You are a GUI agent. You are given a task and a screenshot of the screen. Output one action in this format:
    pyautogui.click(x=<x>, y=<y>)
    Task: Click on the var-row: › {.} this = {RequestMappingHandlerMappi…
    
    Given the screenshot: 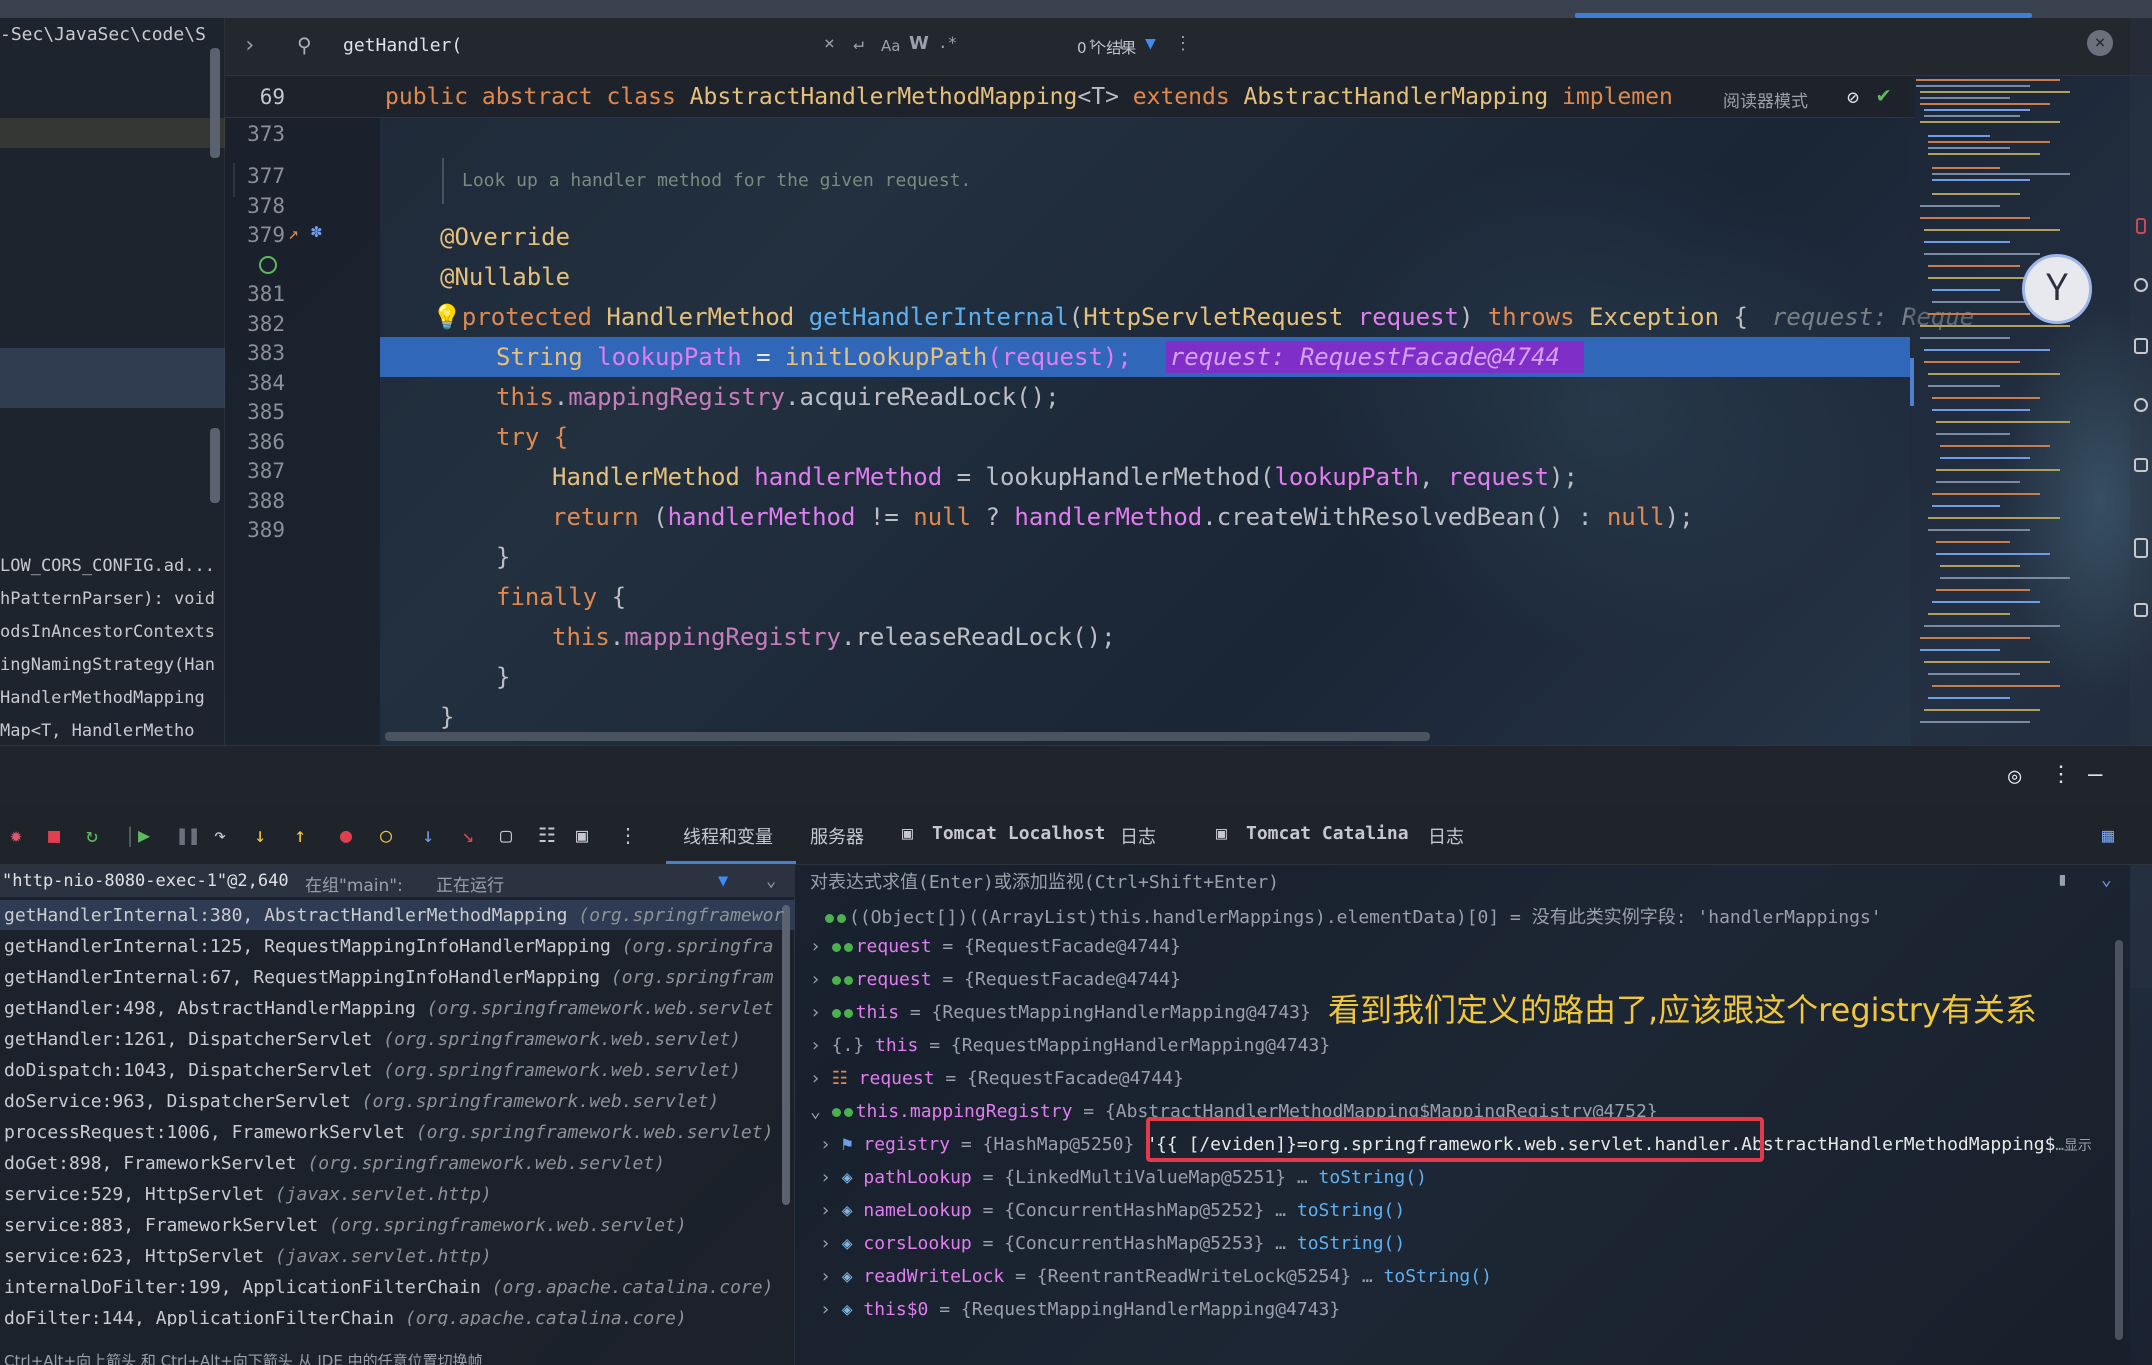 What is the action you would take?
    pyautogui.click(x=1070, y=1045)
    